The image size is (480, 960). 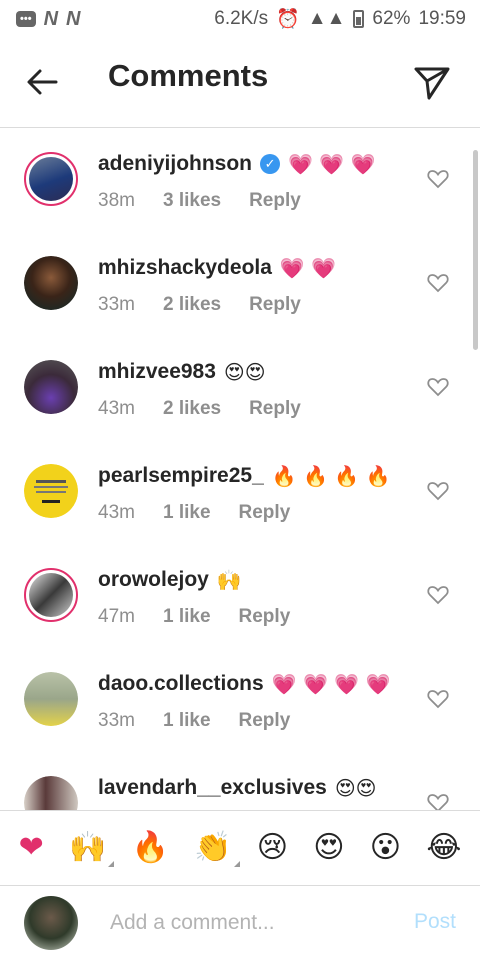 I want to click on comment-text: 💗 💗 💗 💗, so click(x=331, y=684).